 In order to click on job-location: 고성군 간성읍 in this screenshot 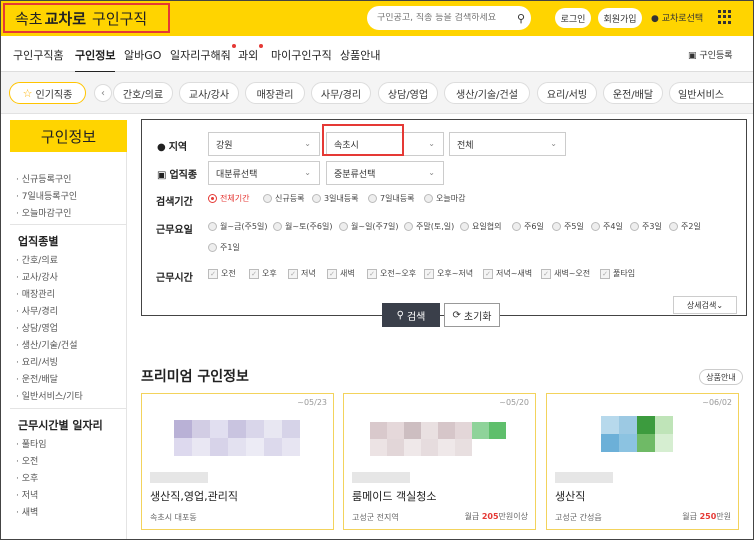, I will do `click(578, 517)`.